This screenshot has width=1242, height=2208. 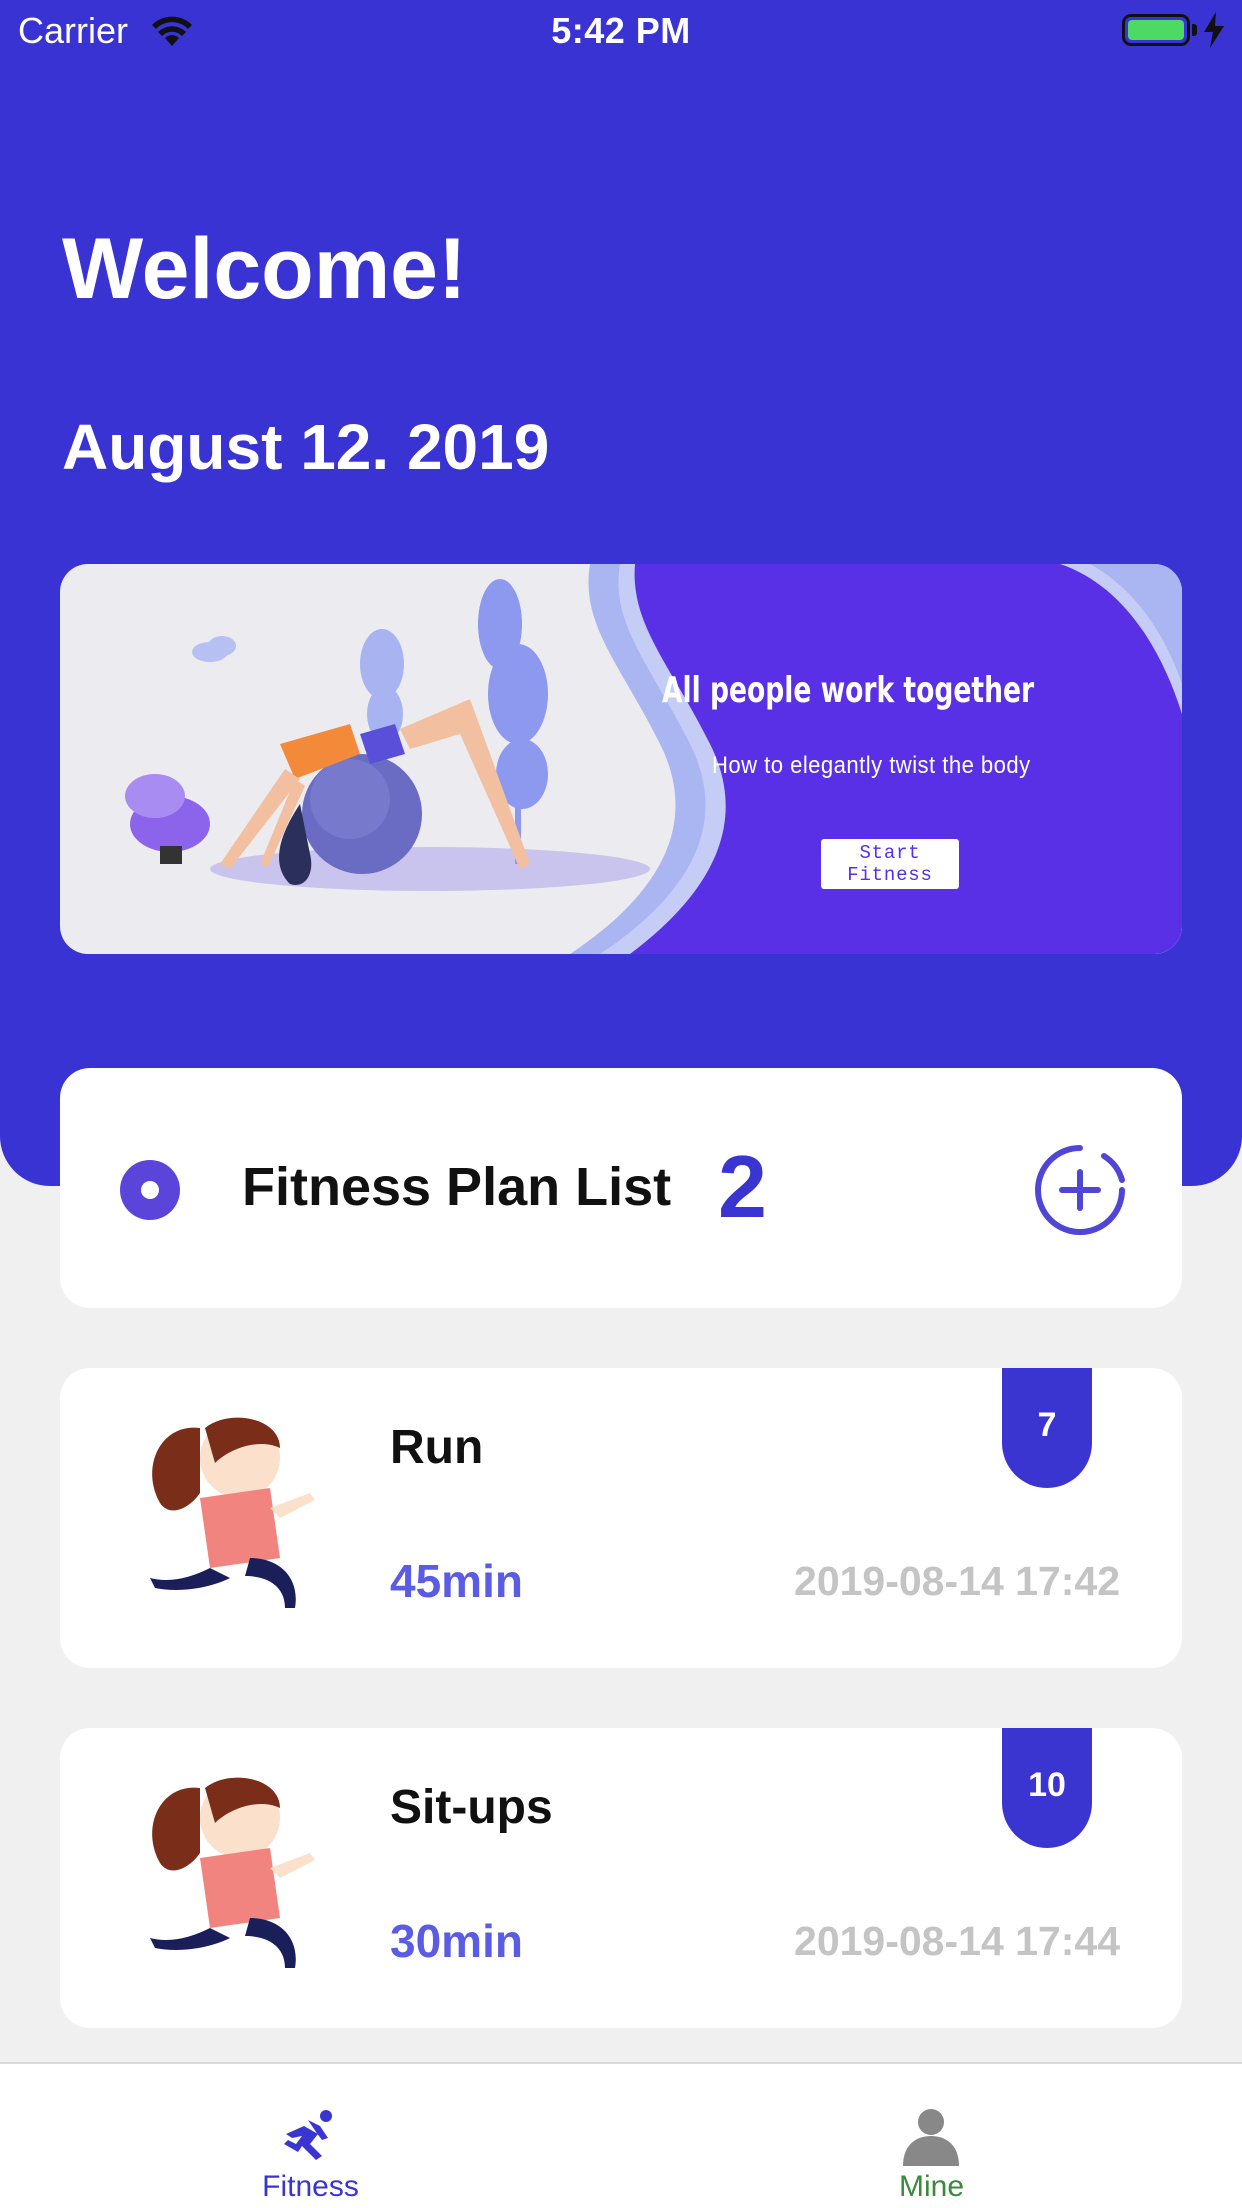 What do you see at coordinates (621, 1878) in the screenshot?
I see `plan-item: Sit-ups 30min 2019-08-14 17:44 10` at bounding box center [621, 1878].